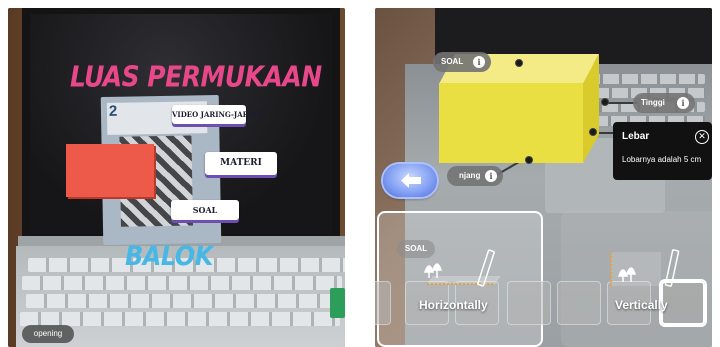  What do you see at coordinates (636, 136) in the screenshot?
I see `popup-title: Lebar` at bounding box center [636, 136].